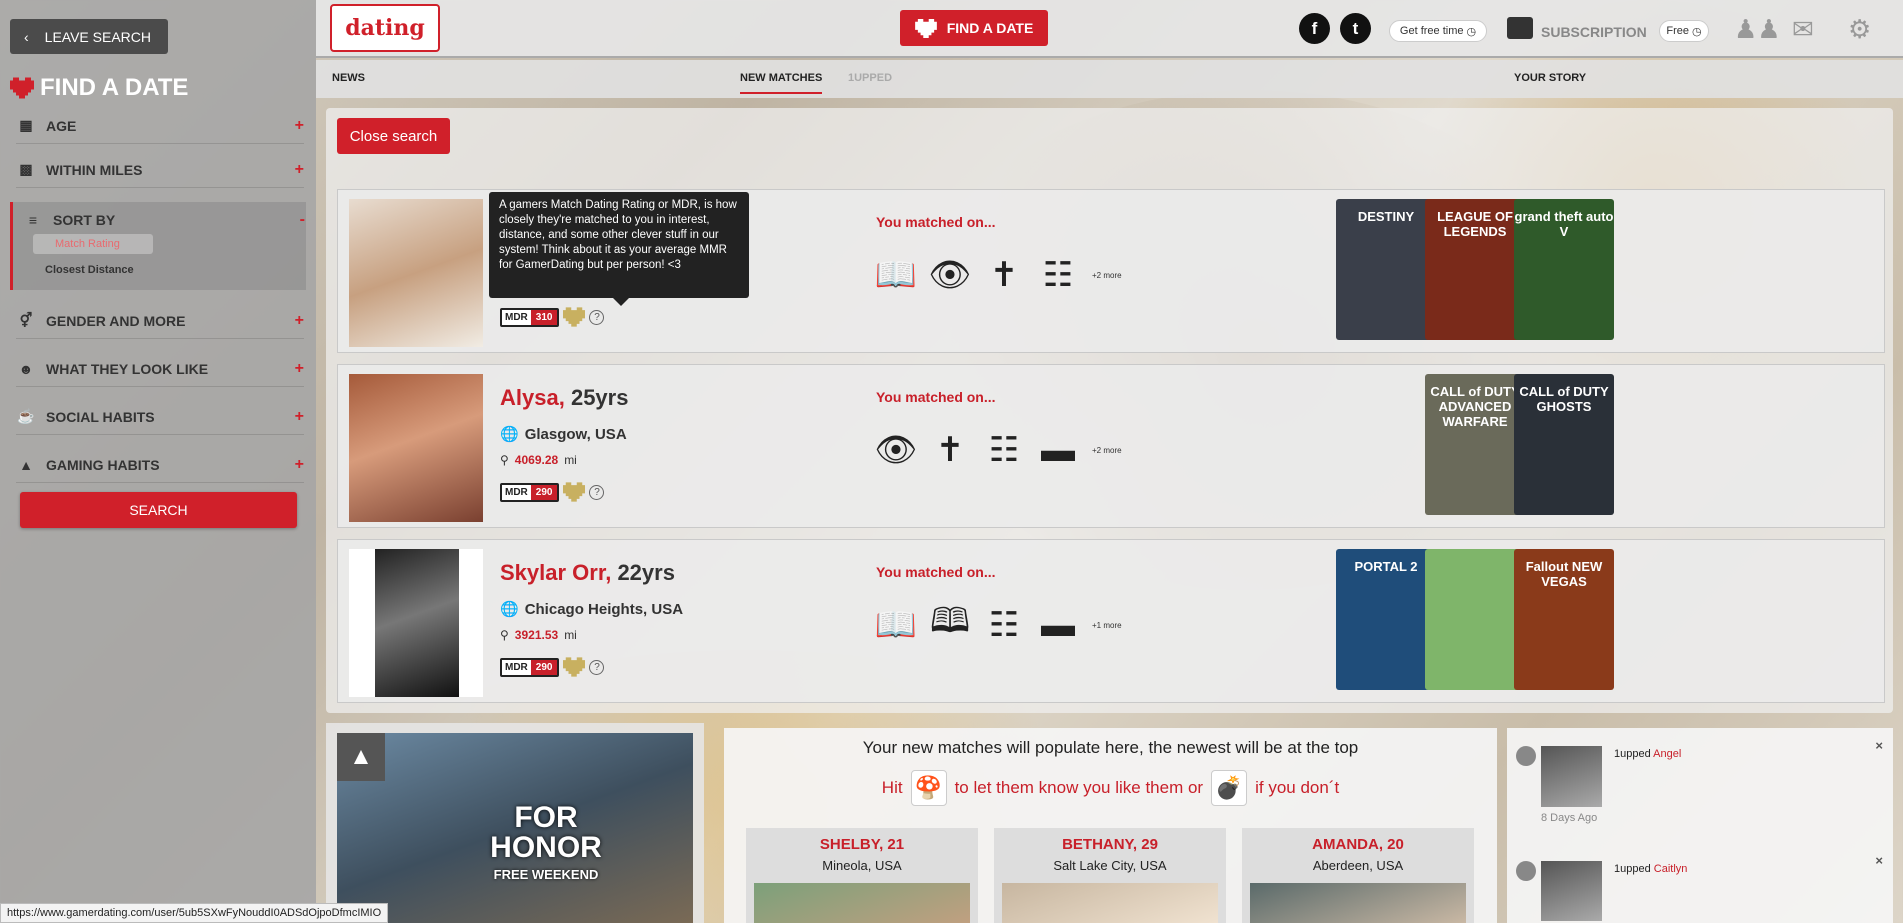 The width and height of the screenshot is (1903, 923). I want to click on new-match-card: SHELBY, 21 Mineola, USA, so click(862, 875).